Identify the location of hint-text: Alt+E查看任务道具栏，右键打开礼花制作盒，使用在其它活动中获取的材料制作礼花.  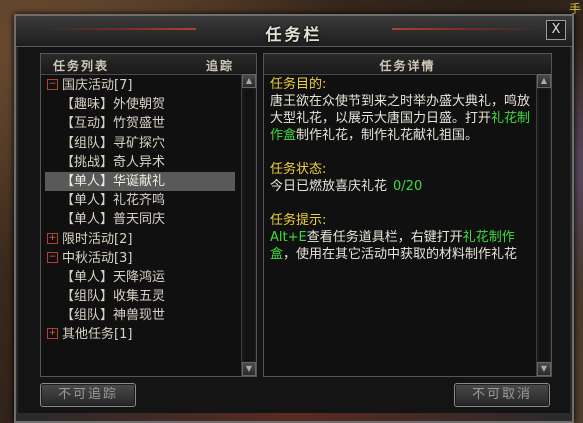
(402, 246).